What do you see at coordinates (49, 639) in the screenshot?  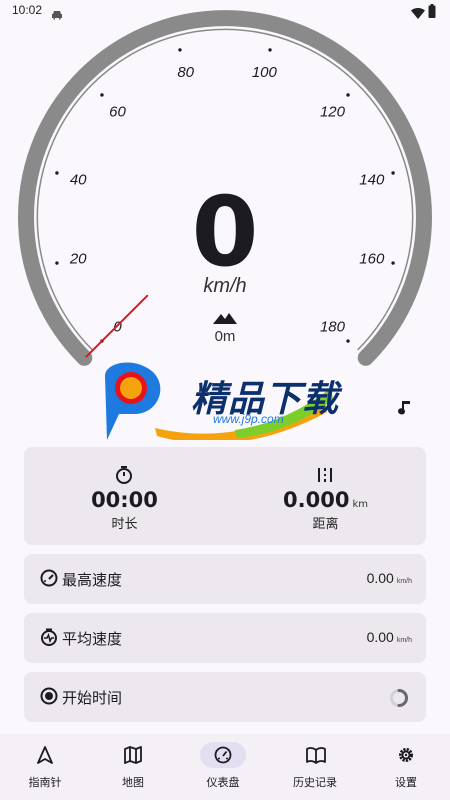 I see `timer-pulse-icon` at bounding box center [49, 639].